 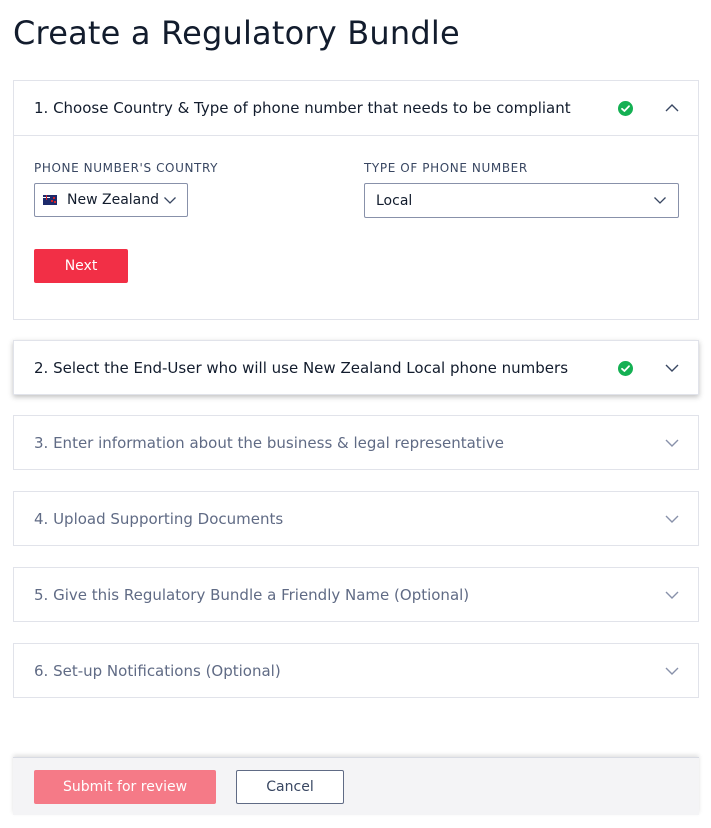 I want to click on submit-for-review-button: Submit for review, so click(x=125, y=787).